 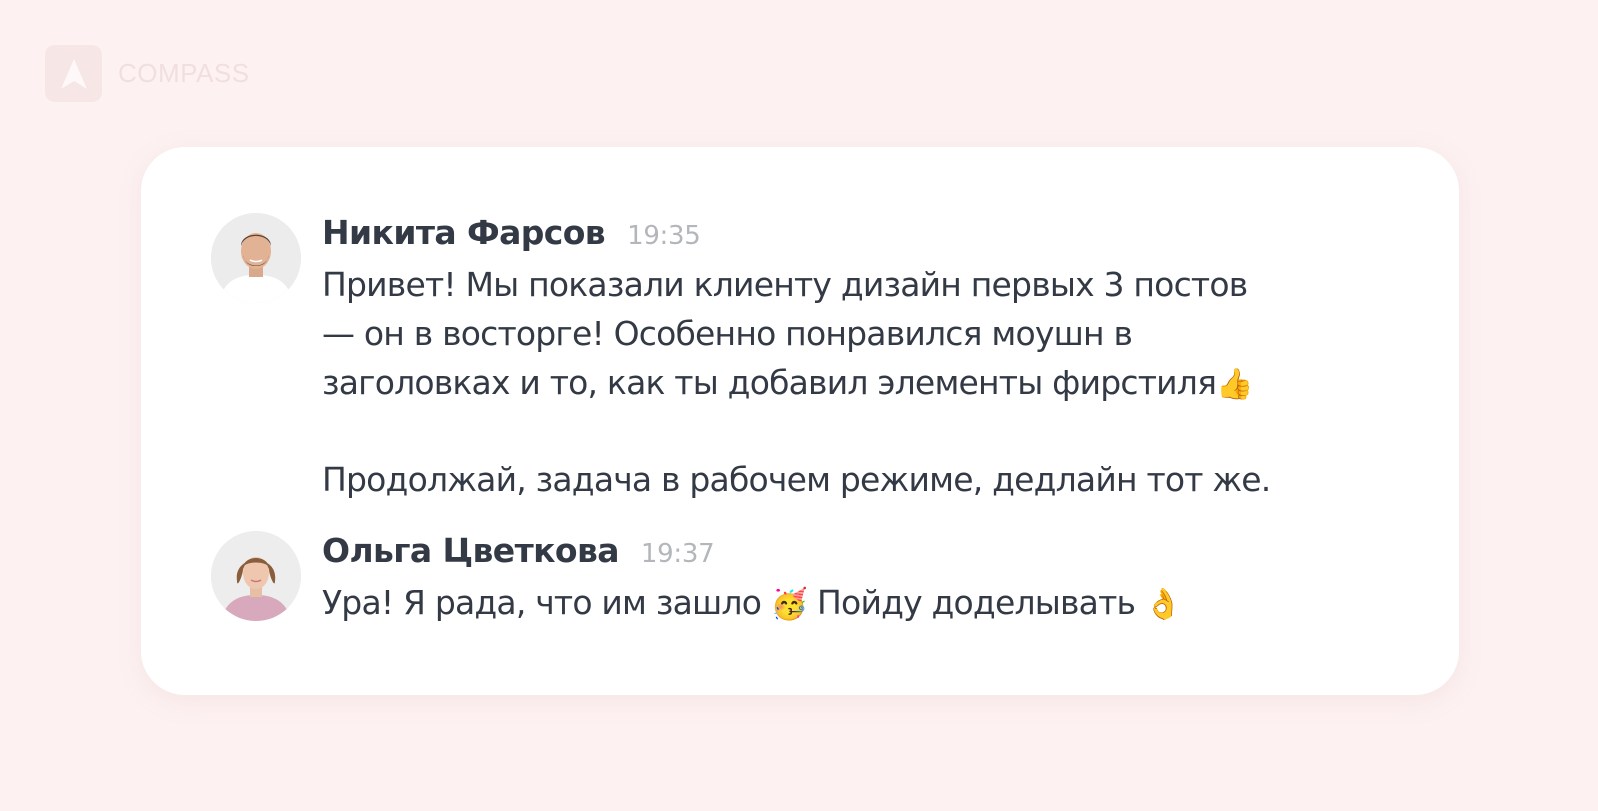 What do you see at coordinates (677, 554) in the screenshot?
I see `message-time: 19:37` at bounding box center [677, 554].